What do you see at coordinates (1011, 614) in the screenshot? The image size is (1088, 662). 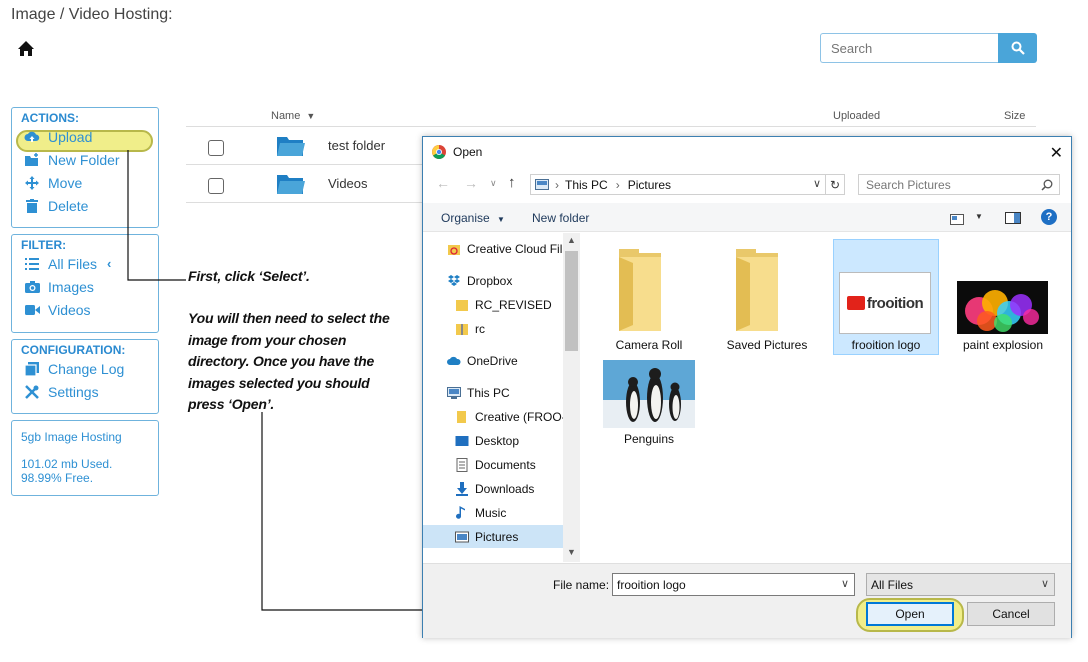 I see `cancel-button: Cancel` at bounding box center [1011, 614].